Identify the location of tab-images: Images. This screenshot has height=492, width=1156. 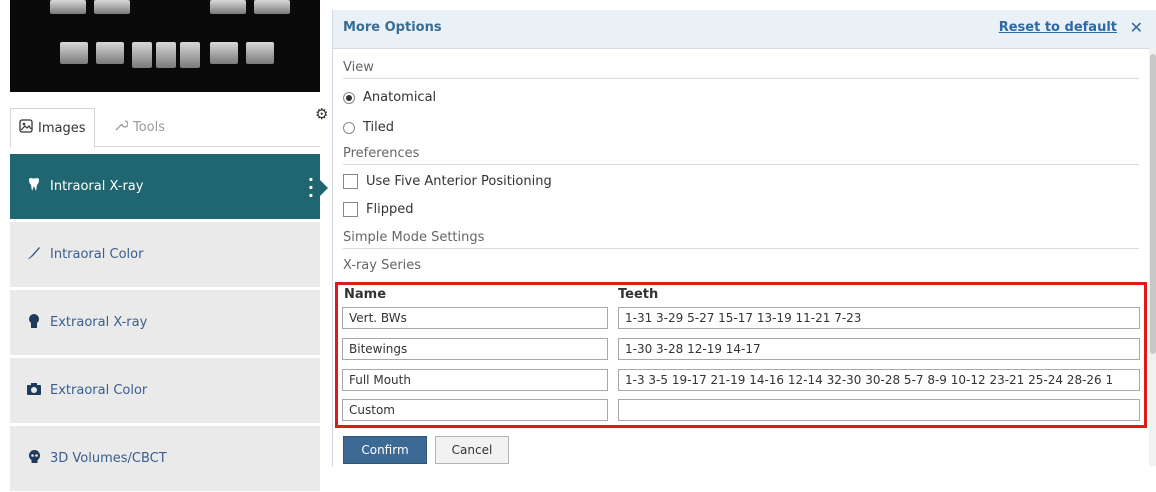
(52, 128).